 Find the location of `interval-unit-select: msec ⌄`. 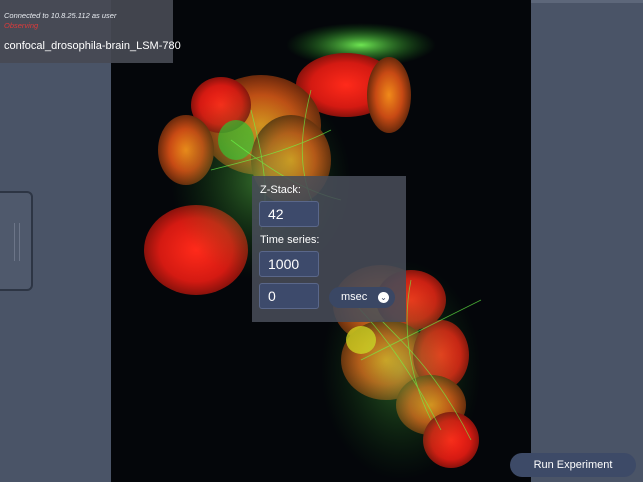

interval-unit-select: msec ⌄ is located at coordinates (362, 297).